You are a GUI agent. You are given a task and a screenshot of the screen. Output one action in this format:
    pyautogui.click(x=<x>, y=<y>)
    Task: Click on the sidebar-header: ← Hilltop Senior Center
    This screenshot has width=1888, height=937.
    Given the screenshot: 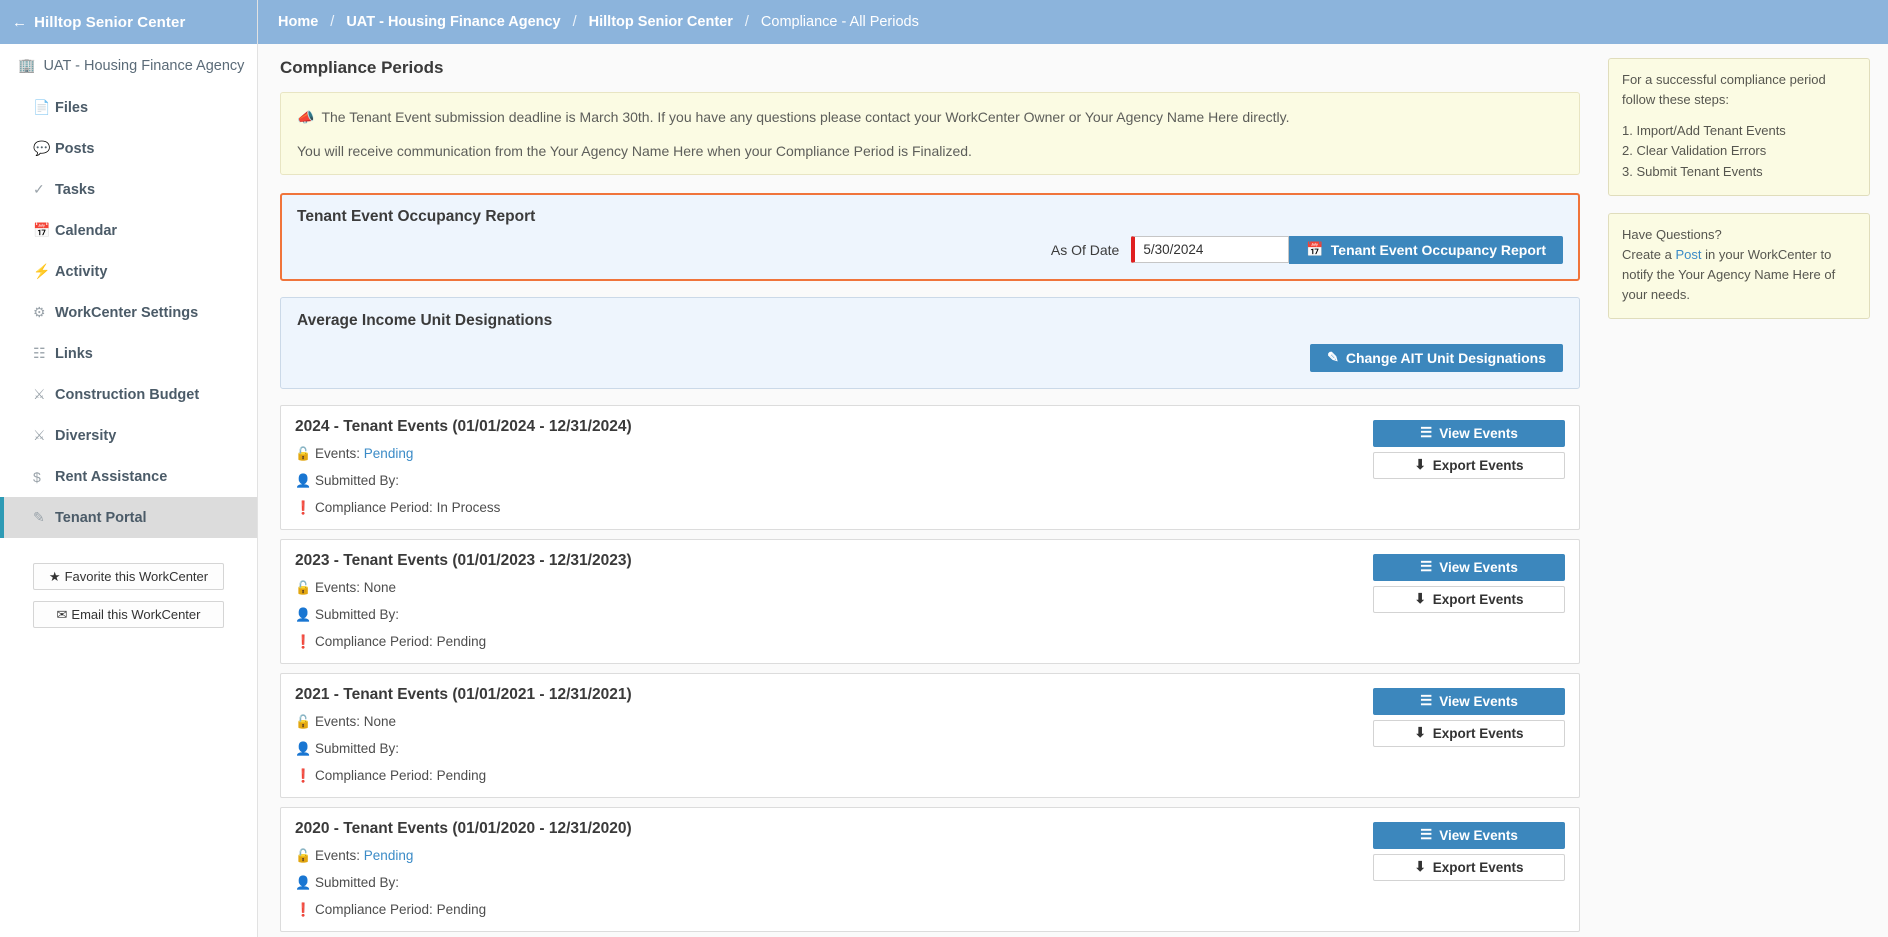 What is the action you would take?
    pyautogui.click(x=128, y=22)
    